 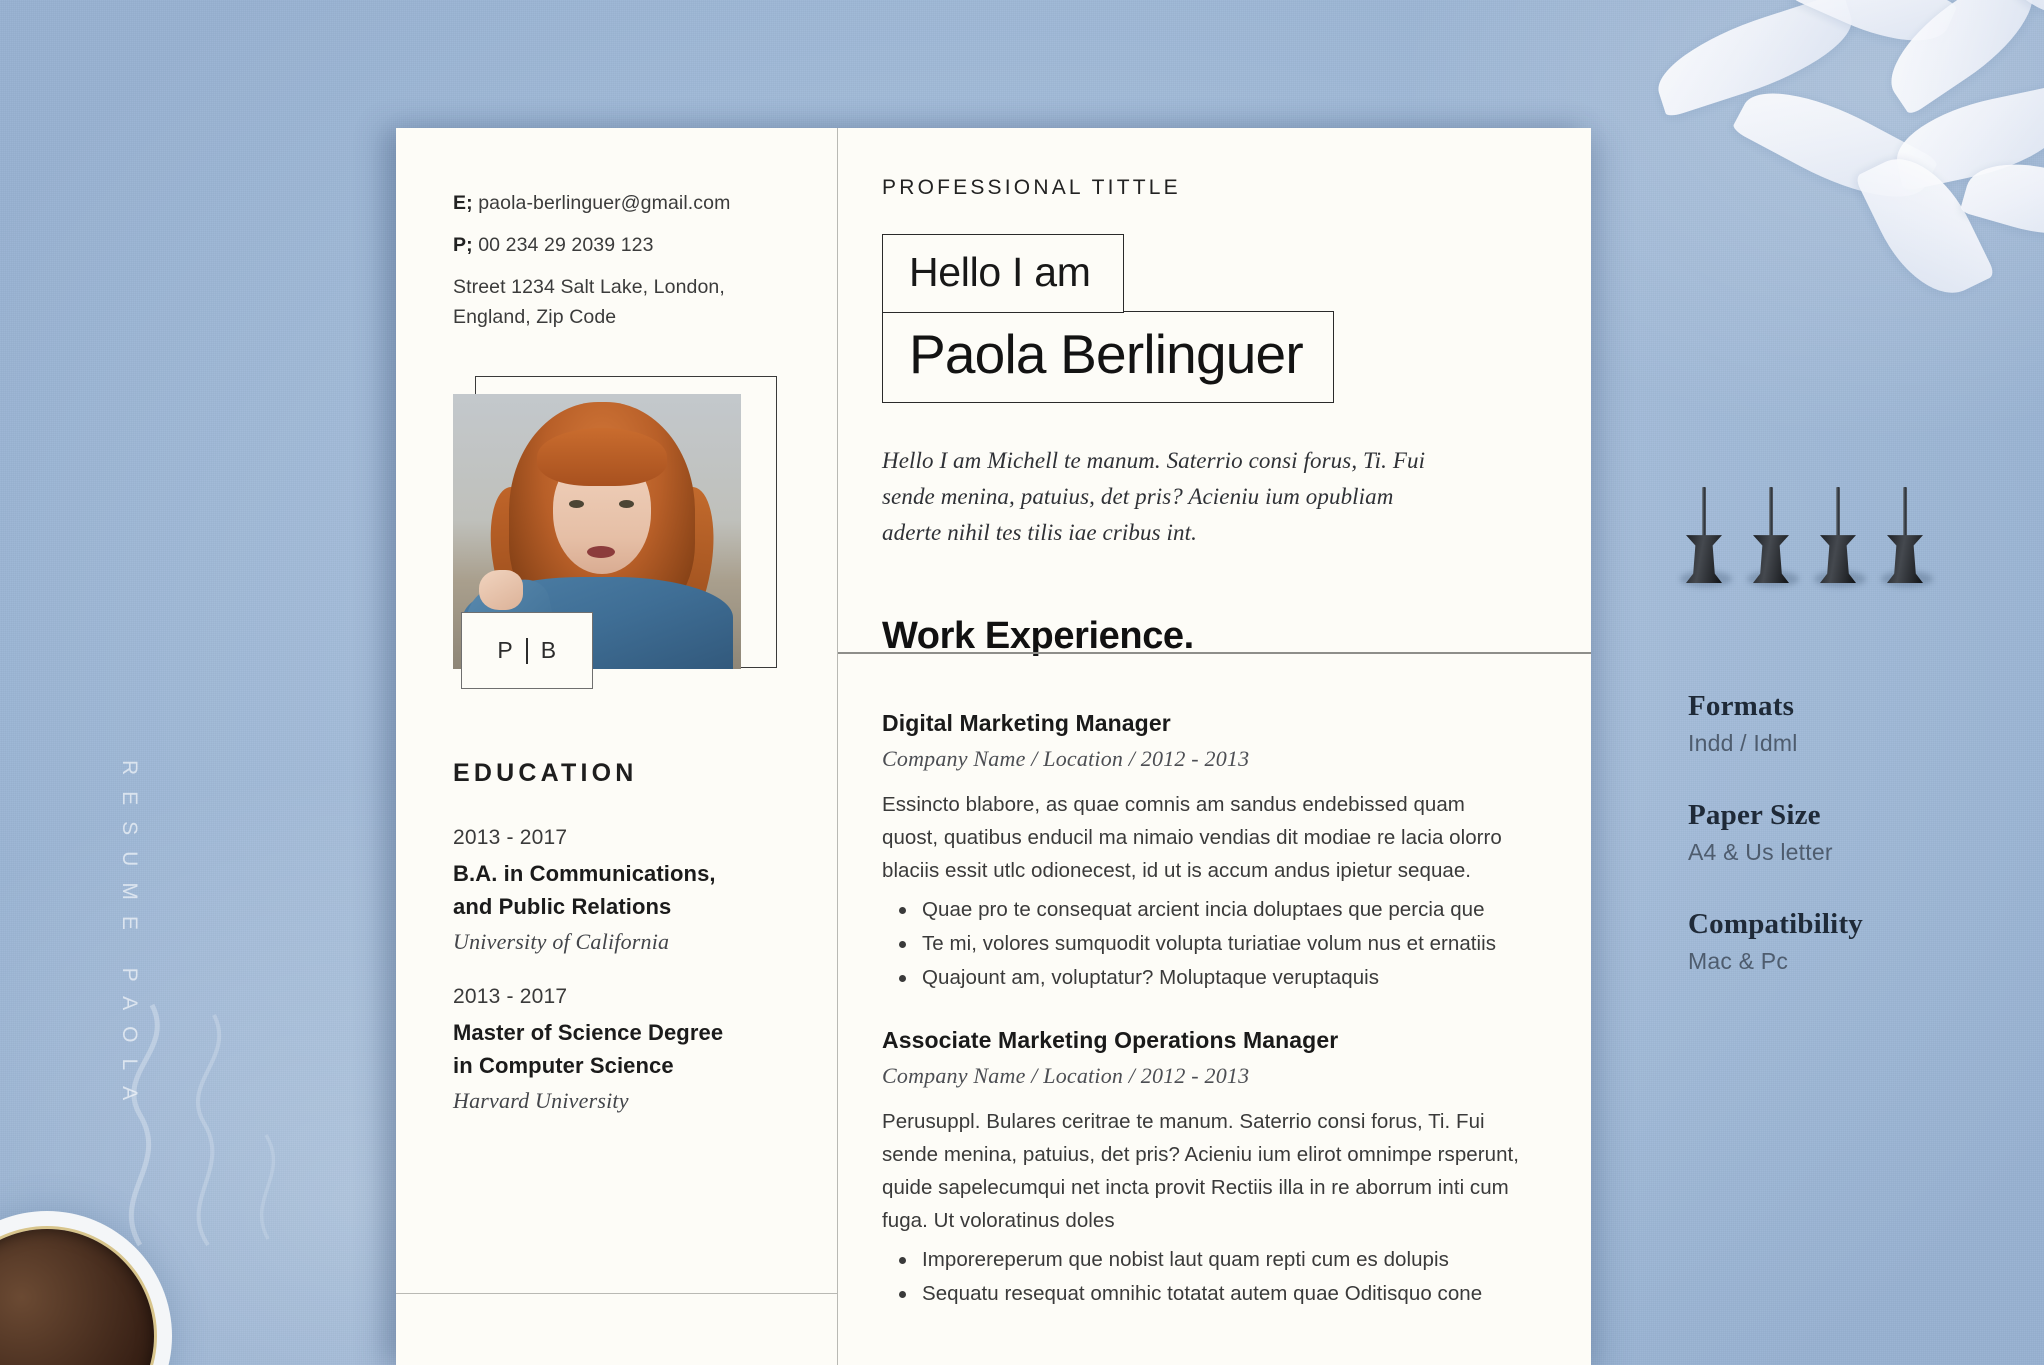 I want to click on education-degree-line-2: in Computer Science, so click(x=563, y=1065).